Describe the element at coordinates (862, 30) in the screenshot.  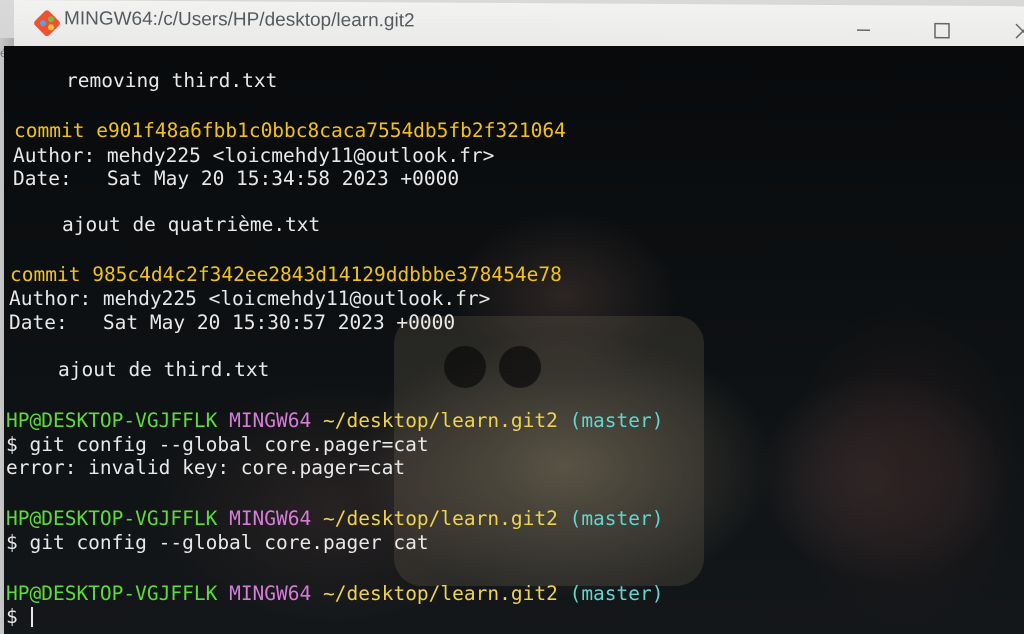
I see `minimize-icon` at that location.